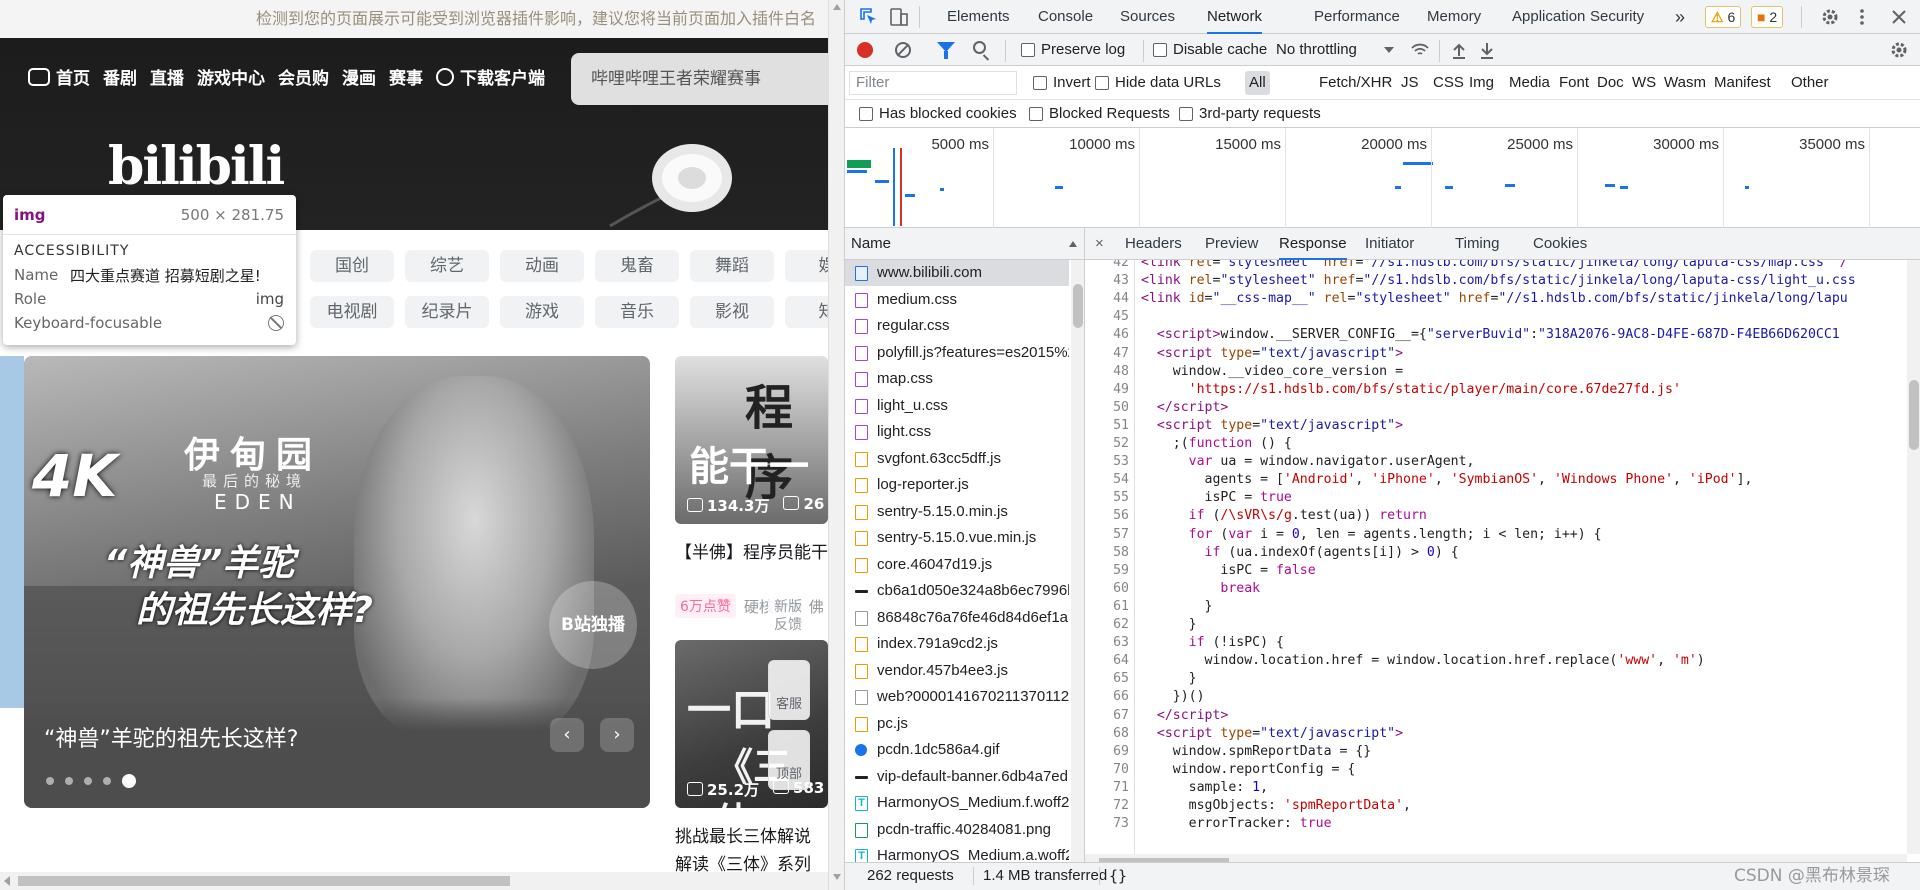 This screenshot has height=890, width=1920. I want to click on tab-sources: Sources, so click(1147, 17).